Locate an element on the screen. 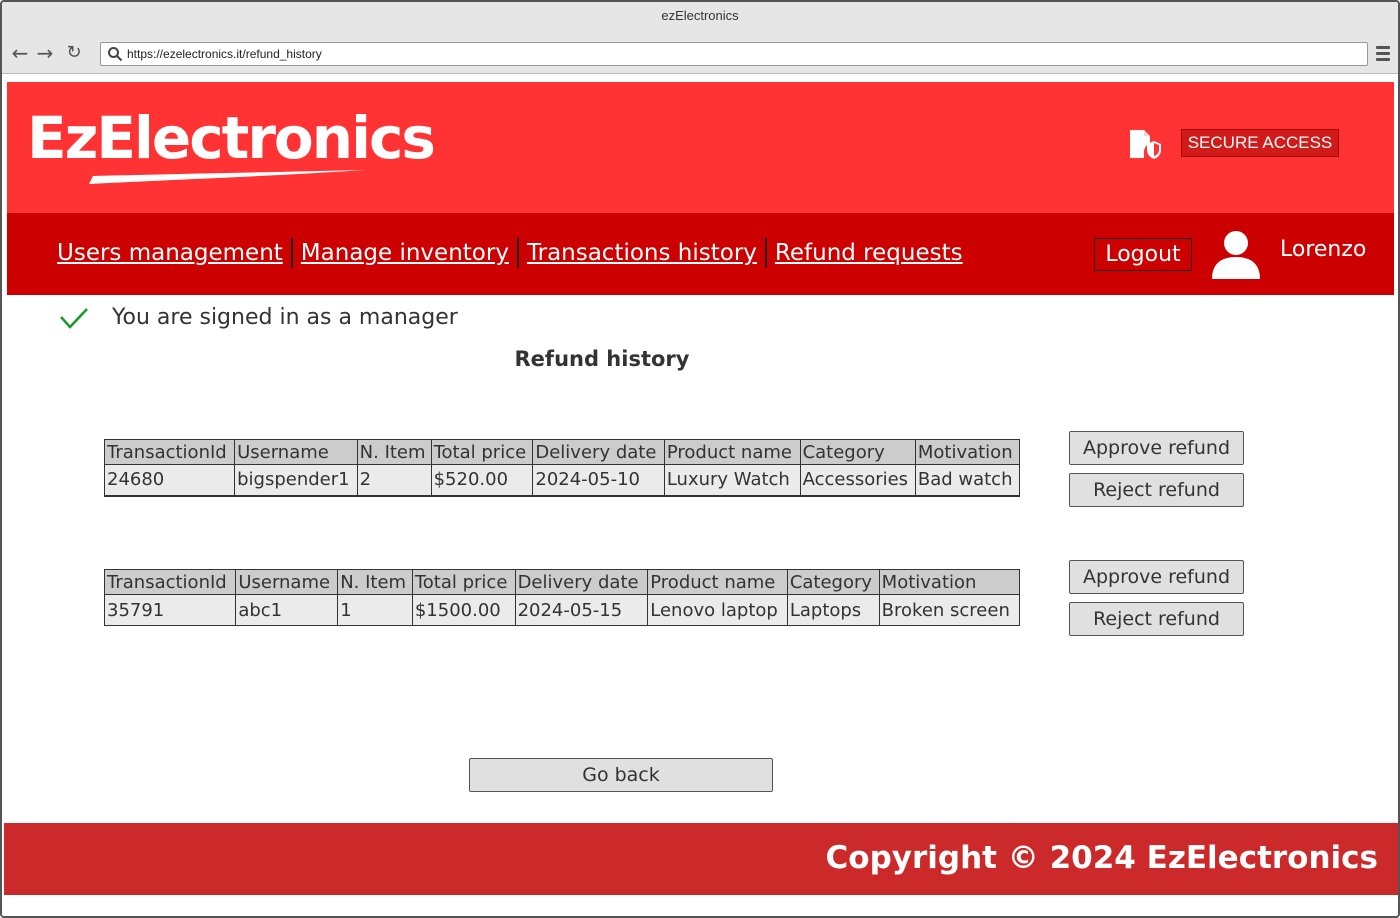 The image size is (1400, 918). secure-document-shield-icon is located at coordinates (1145, 144).